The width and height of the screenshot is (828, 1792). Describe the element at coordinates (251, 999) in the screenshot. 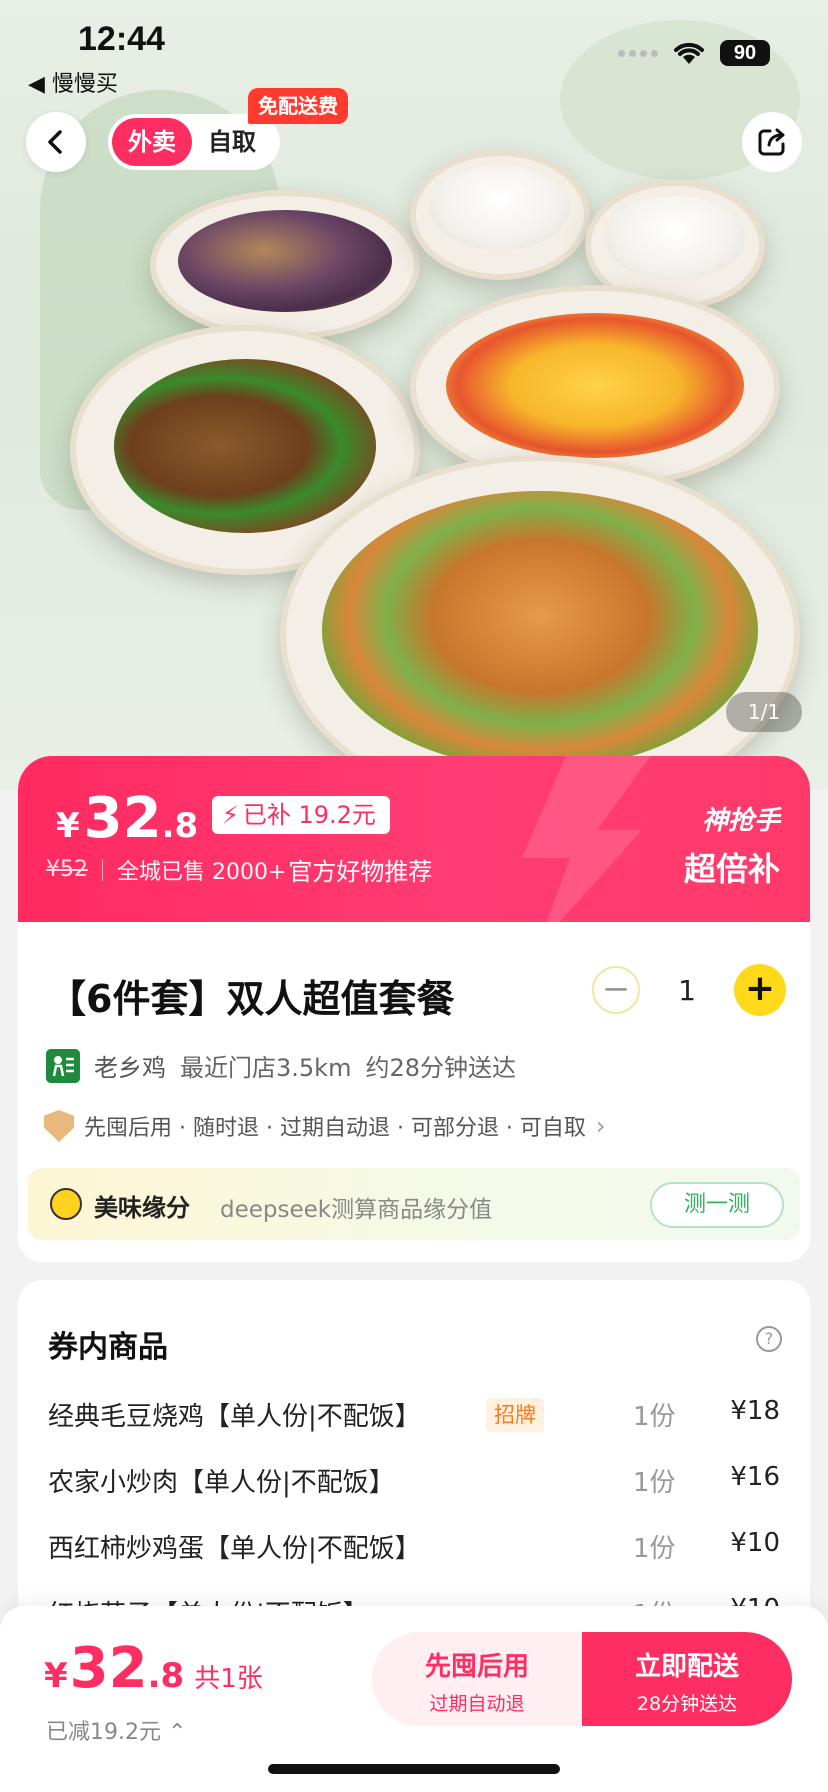

I see `product-title: 【6件套】双人超值套餐` at that location.